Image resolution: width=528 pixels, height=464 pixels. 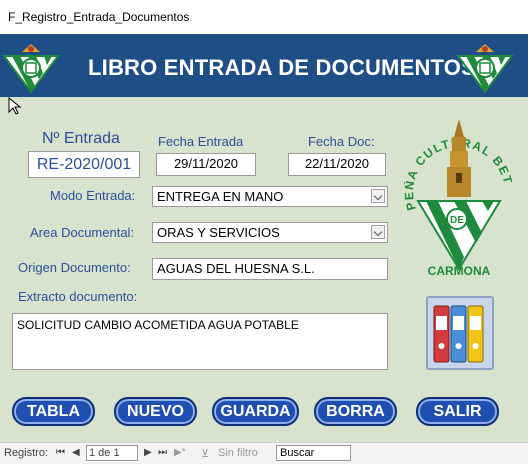 What do you see at coordinates (459, 270) in the screenshot?
I see `logo-city-text: CARMONA` at bounding box center [459, 270].